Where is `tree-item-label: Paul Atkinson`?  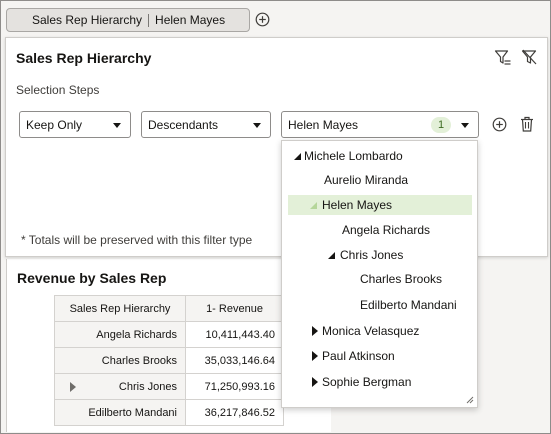
tree-item-label: Paul Atkinson is located at coordinates (358, 356).